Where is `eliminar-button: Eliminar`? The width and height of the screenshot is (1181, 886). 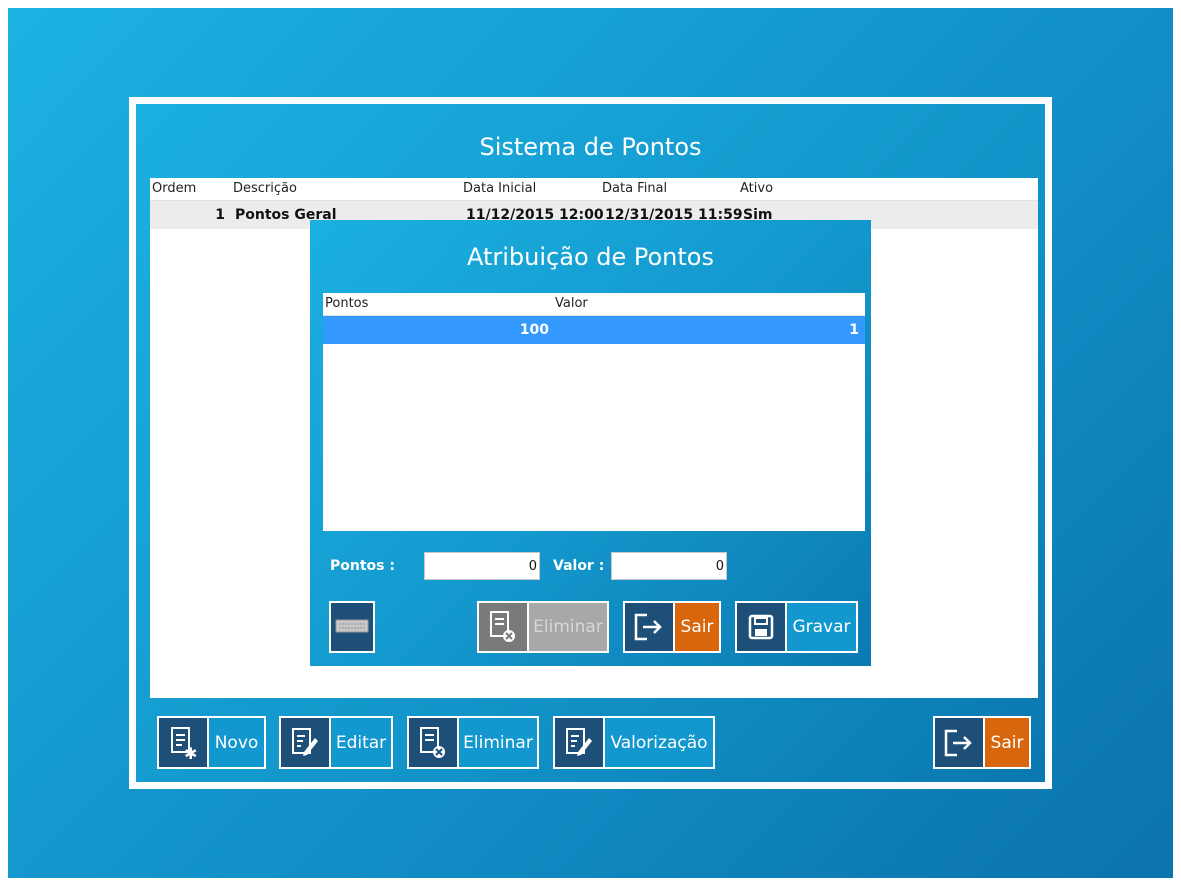 eliminar-button: Eliminar is located at coordinates (473, 742).